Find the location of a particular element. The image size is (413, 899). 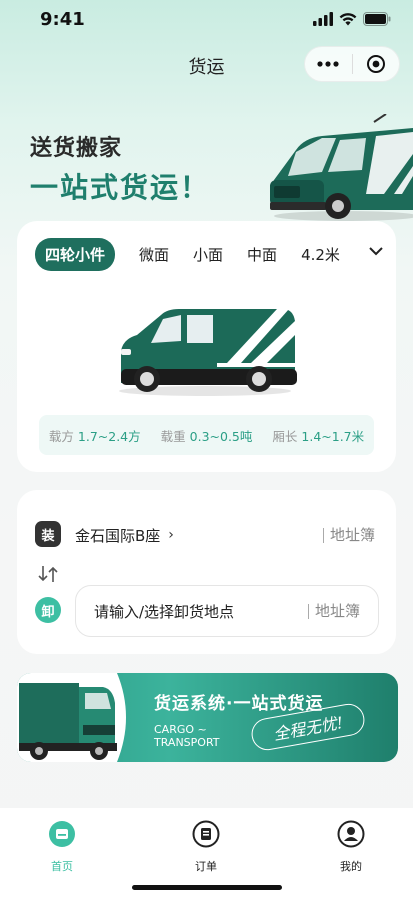

chevron-down-icon is located at coordinates (376, 251).